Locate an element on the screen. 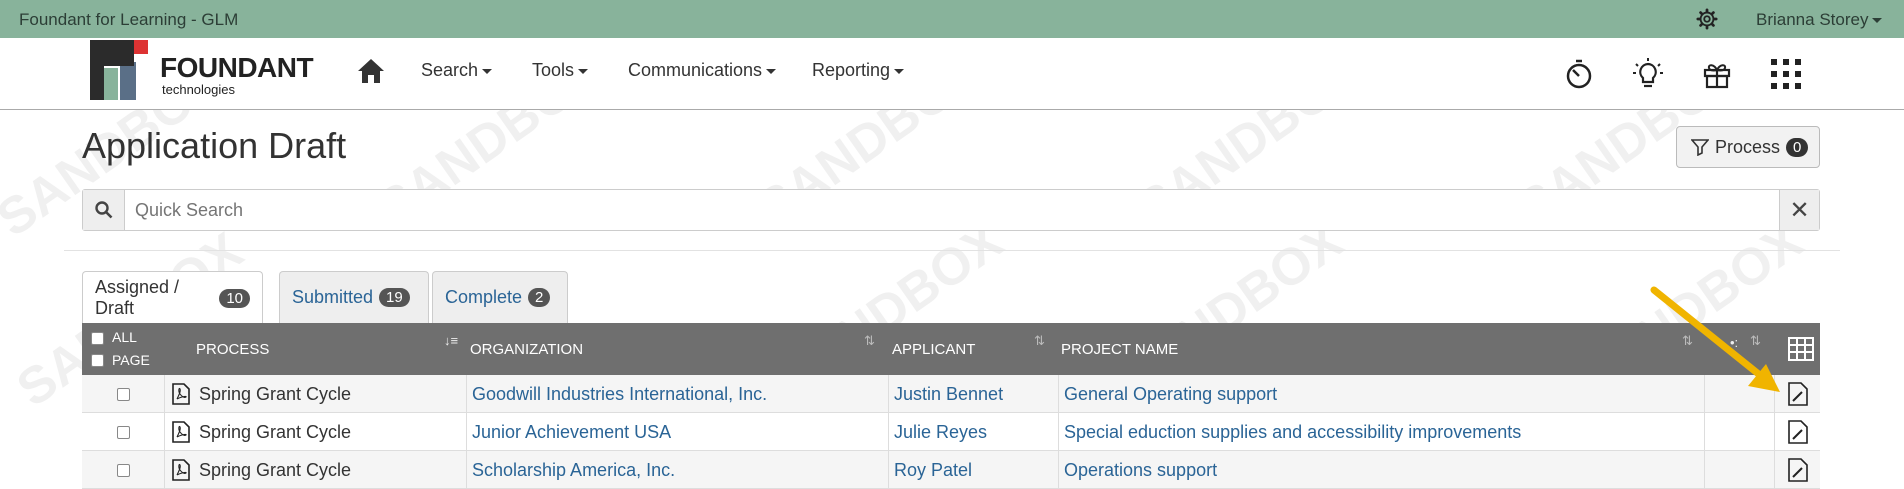 The height and width of the screenshot is (489, 1904). annotation-arrow-icon is located at coordinates (1715, 339).